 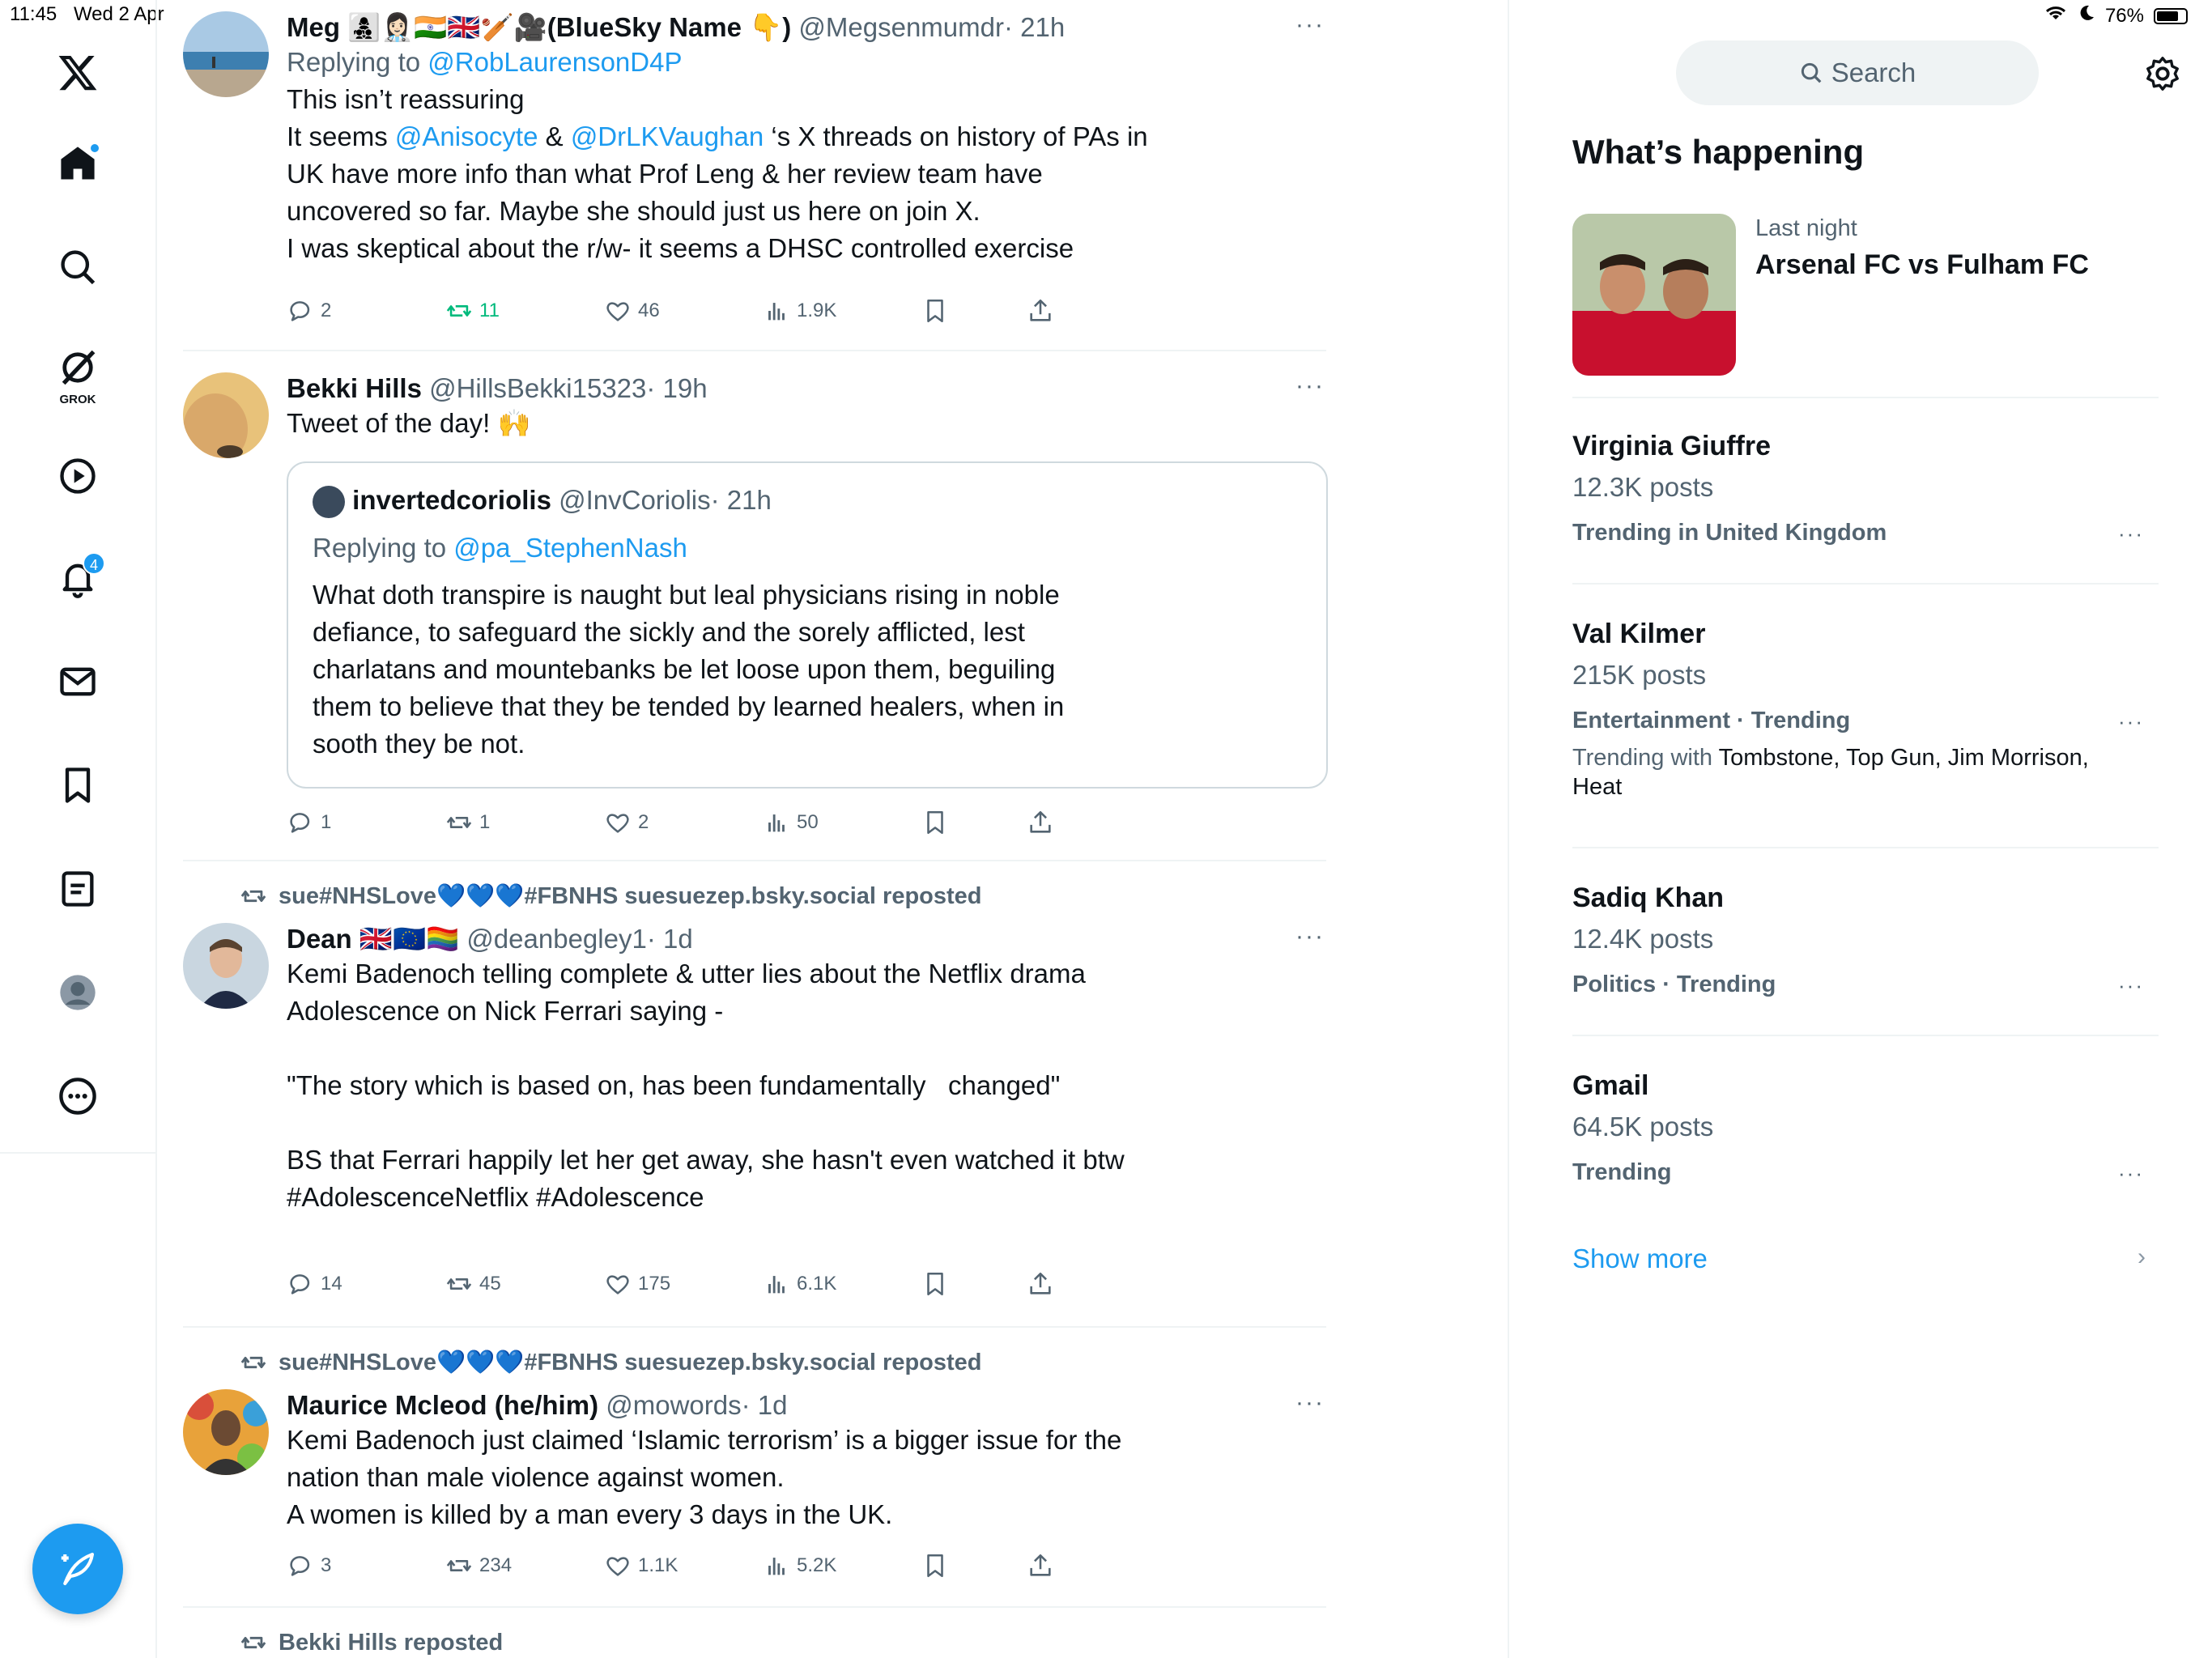 I want to click on like-count: 1.1K, so click(x=658, y=1565).